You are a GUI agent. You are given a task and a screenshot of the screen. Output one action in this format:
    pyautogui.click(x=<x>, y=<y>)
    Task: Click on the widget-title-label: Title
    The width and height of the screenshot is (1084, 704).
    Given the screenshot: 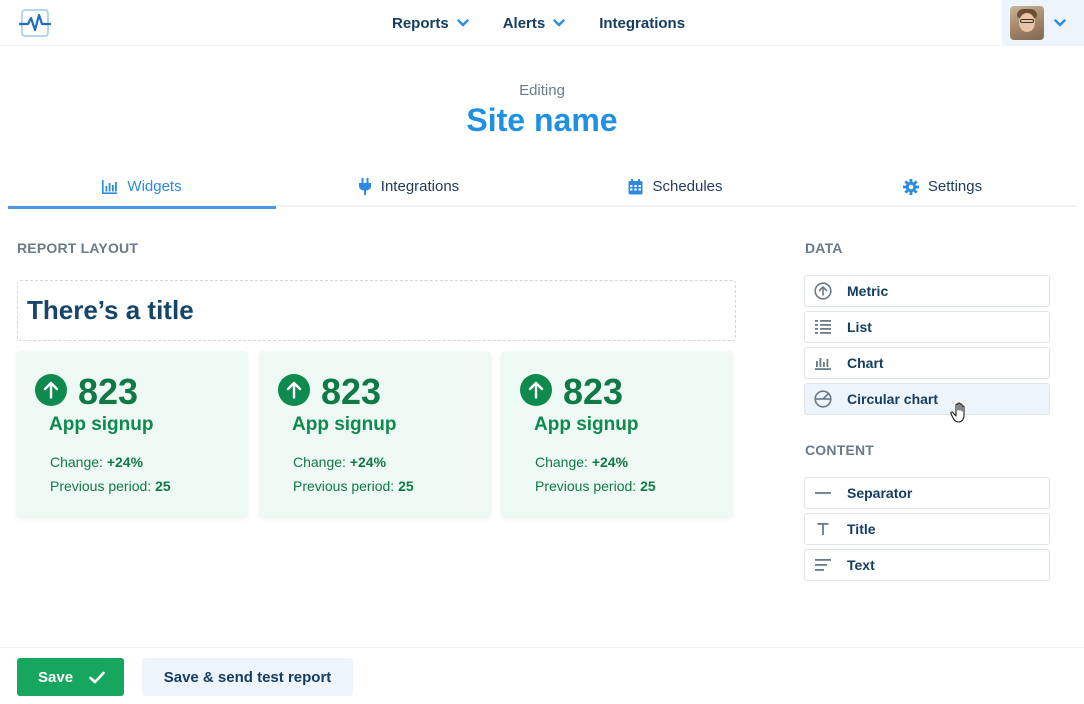 What is the action you would take?
    pyautogui.click(x=861, y=529)
    